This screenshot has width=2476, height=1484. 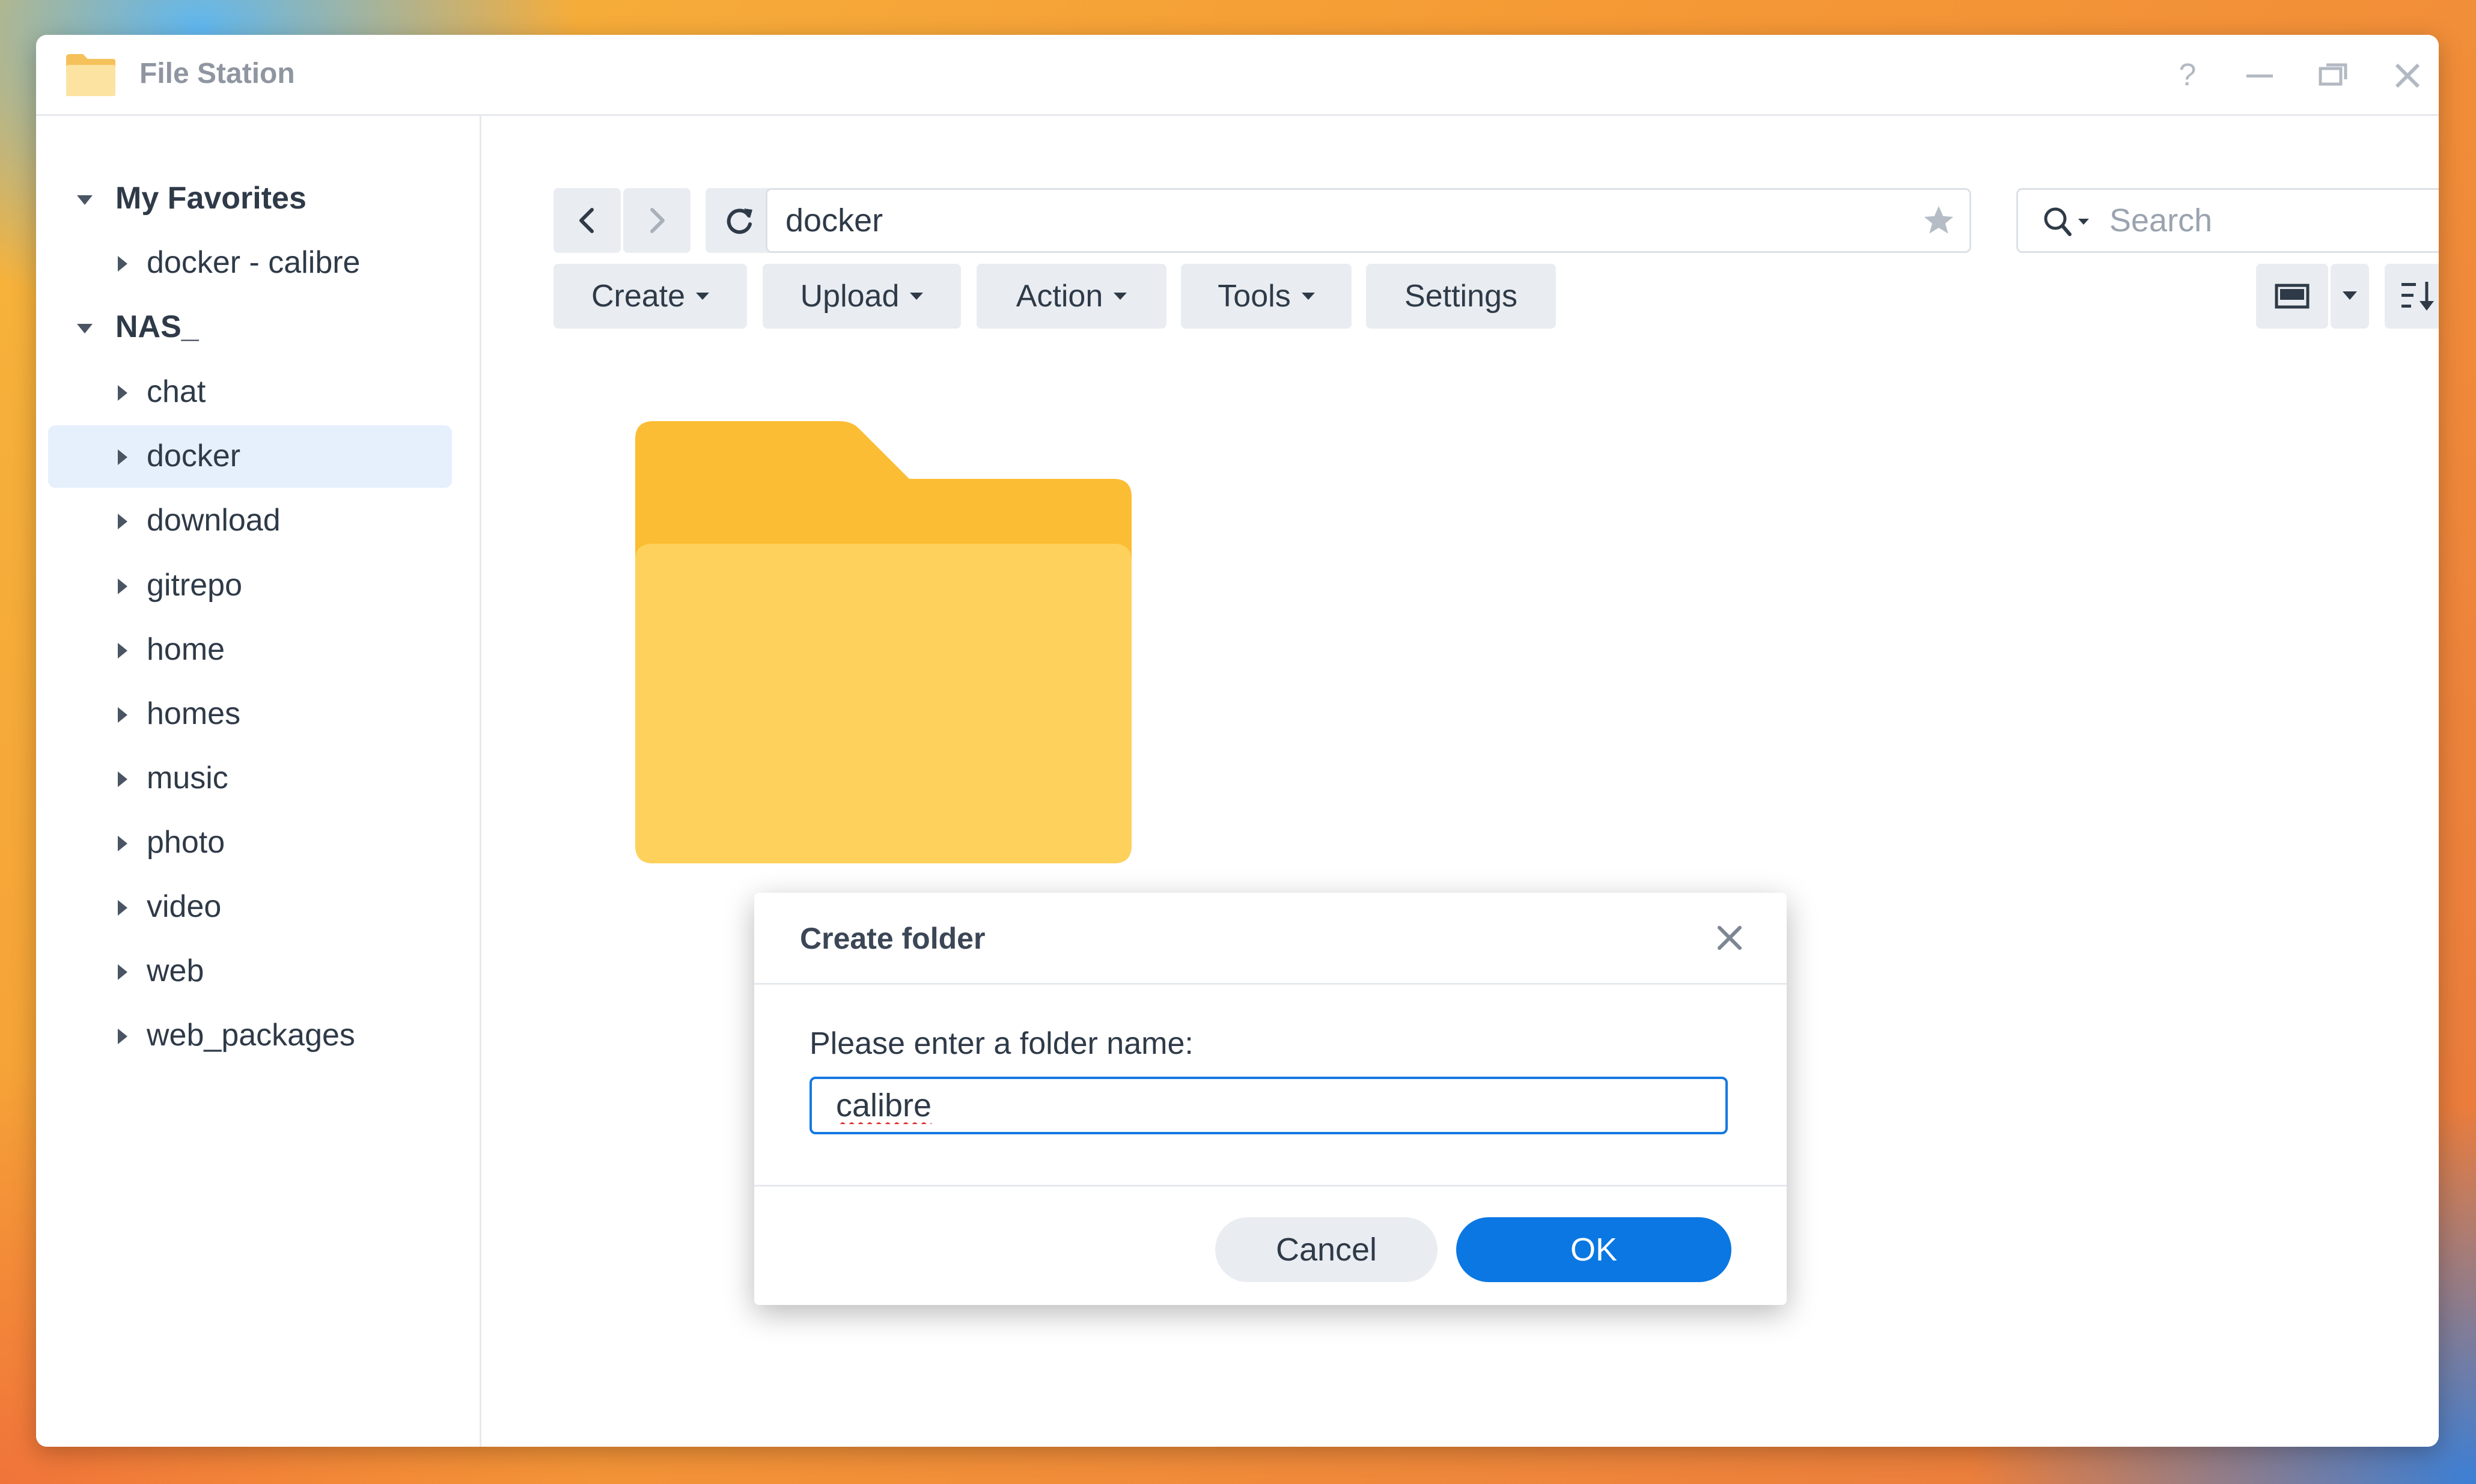 I want to click on upload-button: Upload, so click(x=862, y=296).